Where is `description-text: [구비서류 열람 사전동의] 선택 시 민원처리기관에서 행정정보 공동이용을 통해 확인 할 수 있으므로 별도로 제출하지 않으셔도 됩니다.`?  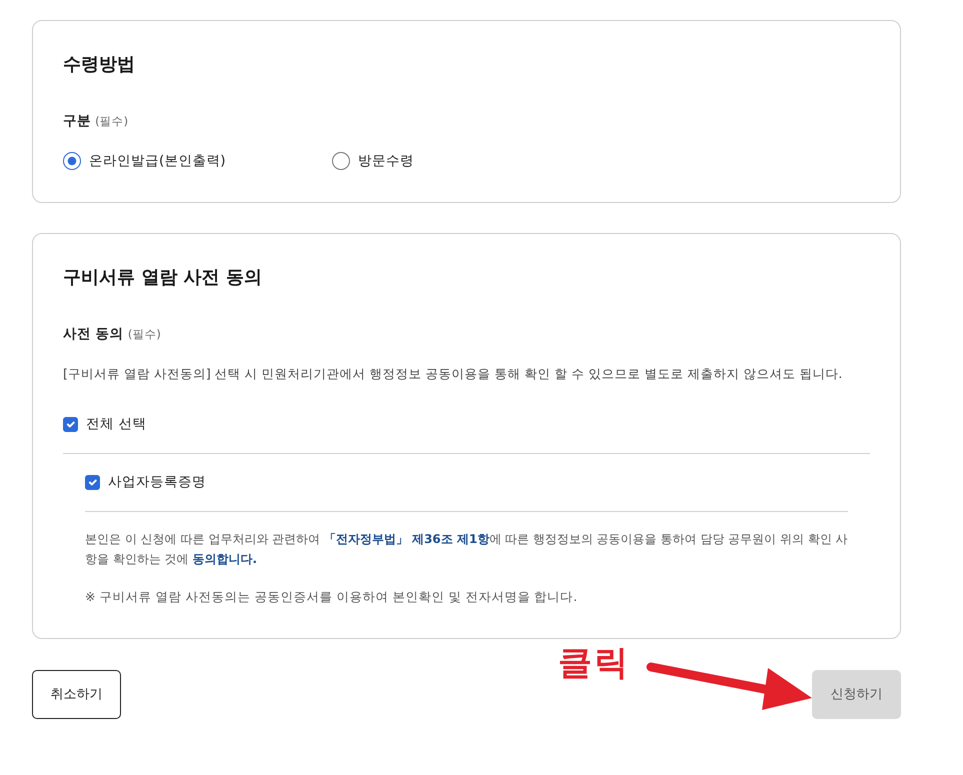
description-text: [구비서류 열람 사전동의] 선택 시 민원처리기관에서 행정정보 공동이용을 통해 확인 할 수 있으므로 별도로 제출하지 않으셔도 됩니다. is located at coordinates (453, 374).